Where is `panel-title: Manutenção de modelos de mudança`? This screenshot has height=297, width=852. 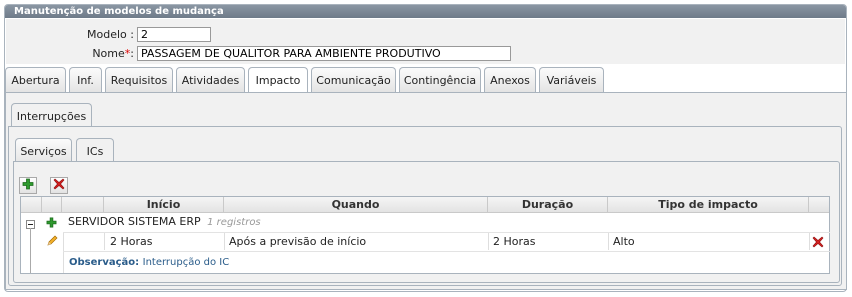
panel-title: Manutenção de modelos de mudança is located at coordinates (425, 11).